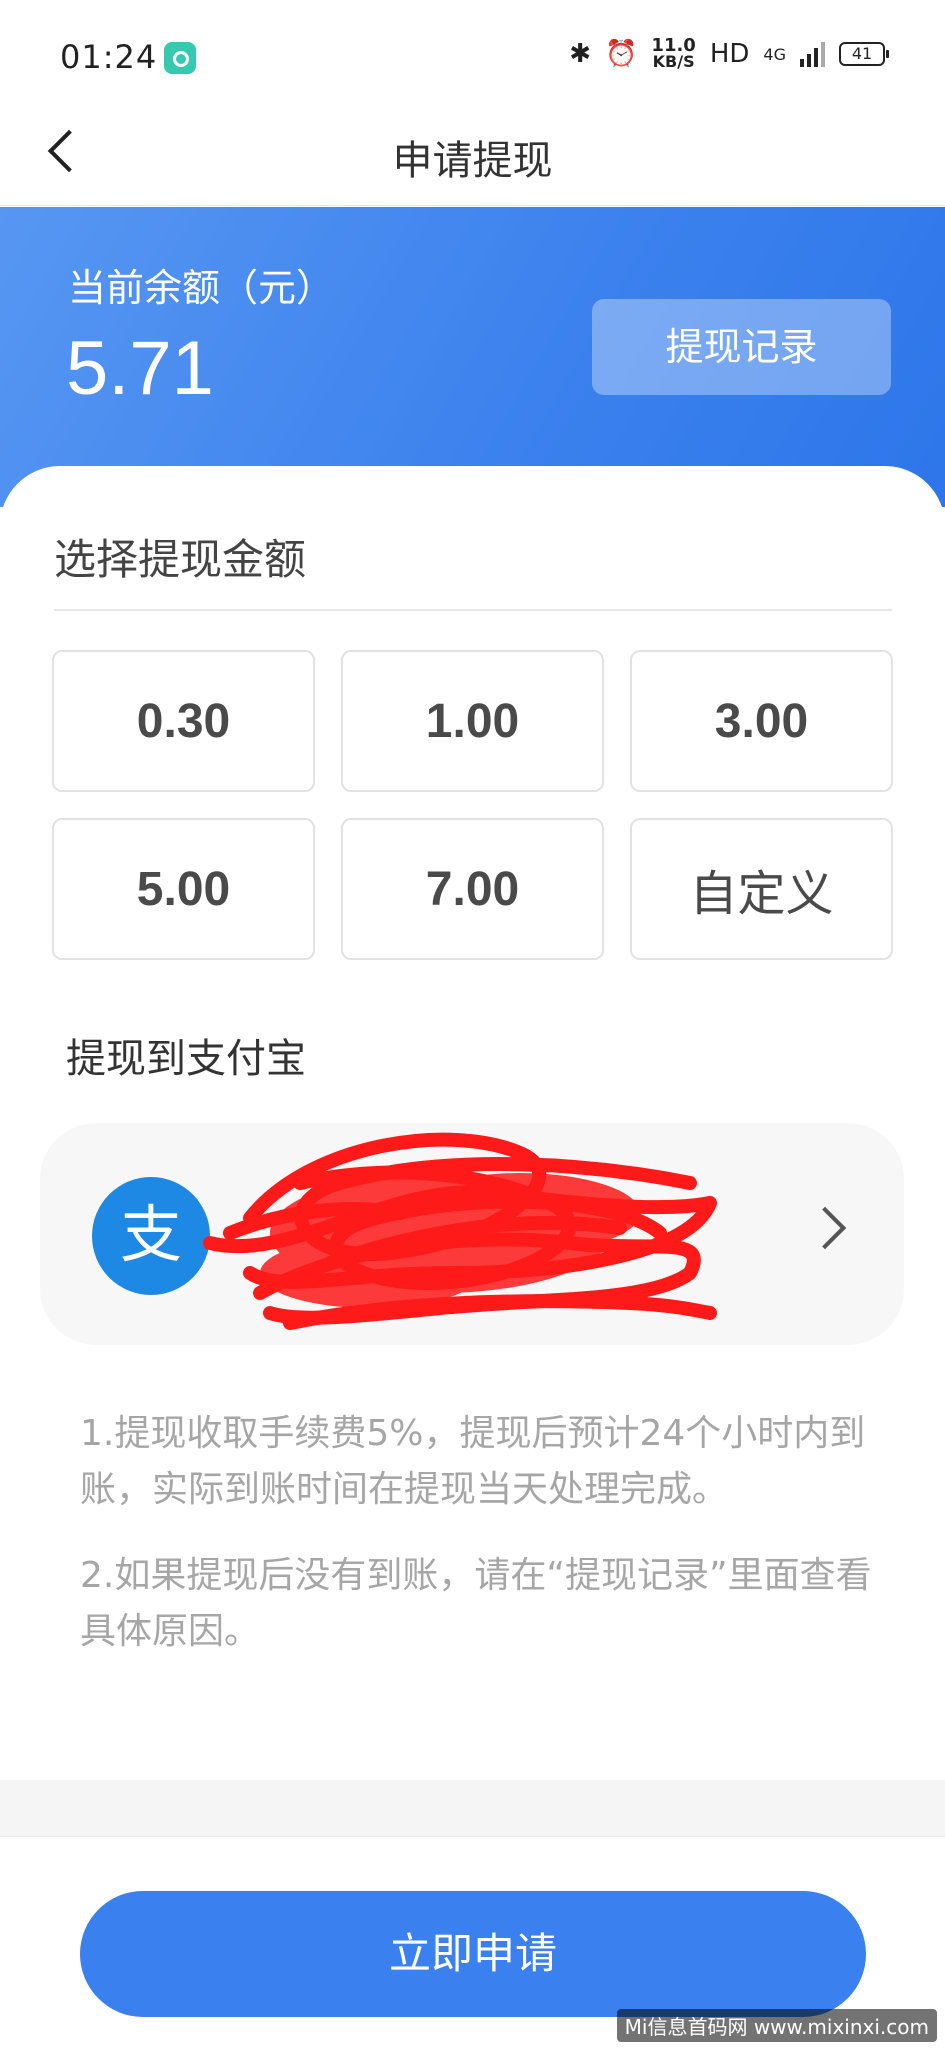 The height and width of the screenshot is (2048, 945). What do you see at coordinates (580, 54) in the screenshot?
I see `bluetooth-icon: ✱` at bounding box center [580, 54].